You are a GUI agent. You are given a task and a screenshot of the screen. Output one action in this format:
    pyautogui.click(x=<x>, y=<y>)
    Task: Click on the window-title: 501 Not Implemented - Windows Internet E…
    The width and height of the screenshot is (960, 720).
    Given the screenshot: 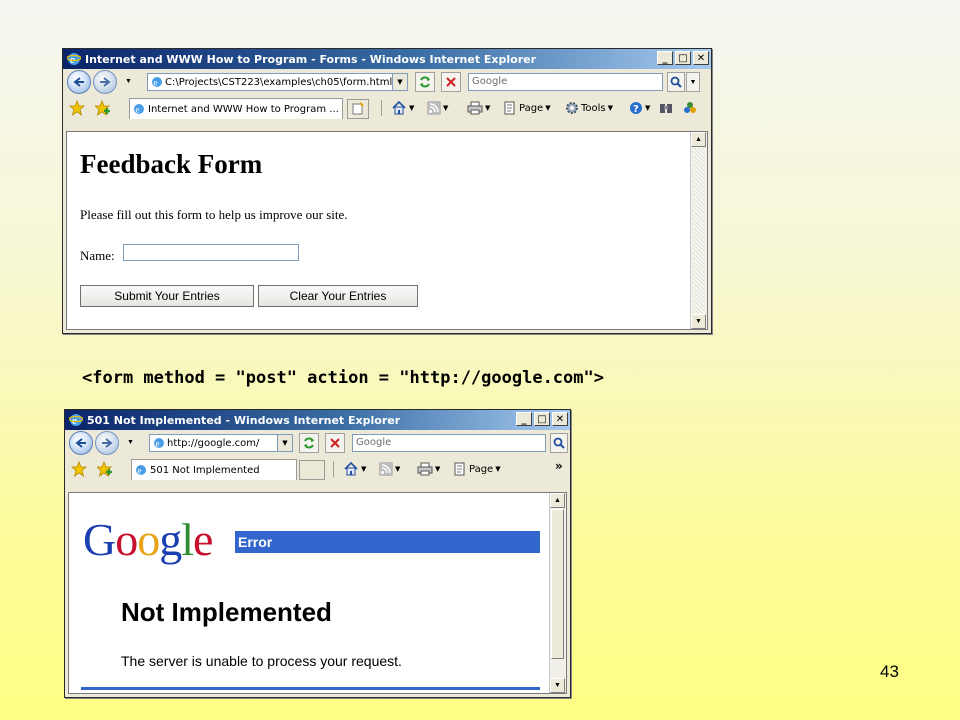 What is the action you would take?
    pyautogui.click(x=244, y=420)
    